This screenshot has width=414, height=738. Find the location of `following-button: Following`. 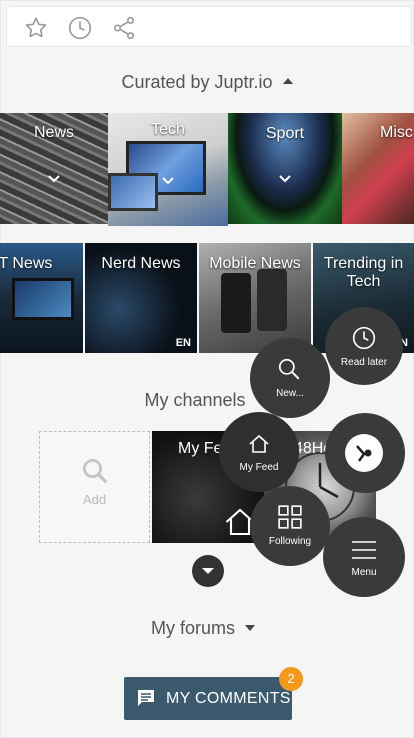

following-button: Following is located at coordinates (290, 526).